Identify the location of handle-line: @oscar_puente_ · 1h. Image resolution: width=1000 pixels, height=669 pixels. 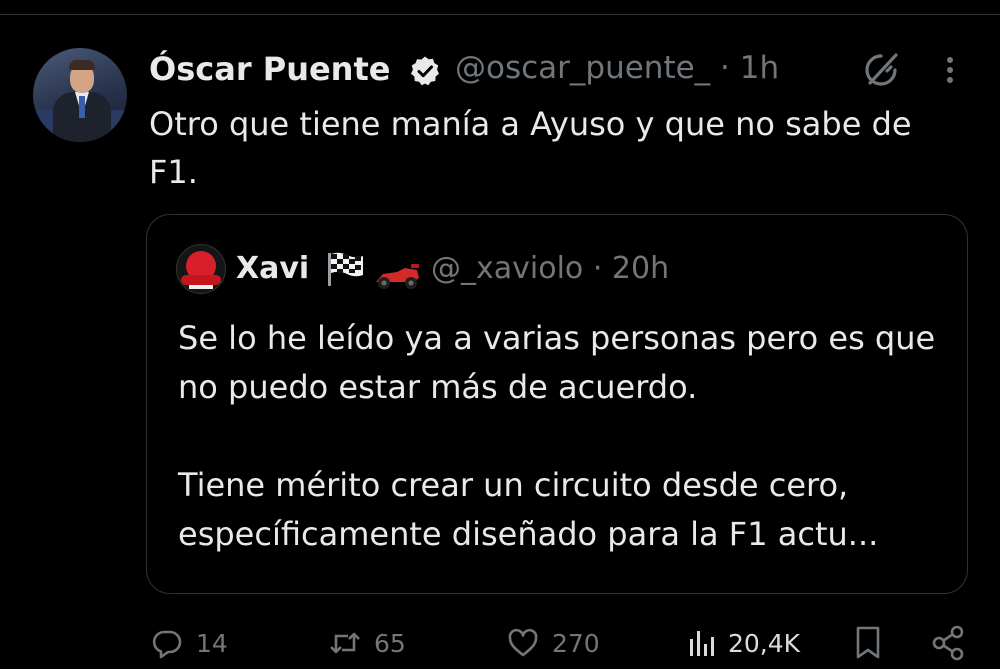
(617, 68).